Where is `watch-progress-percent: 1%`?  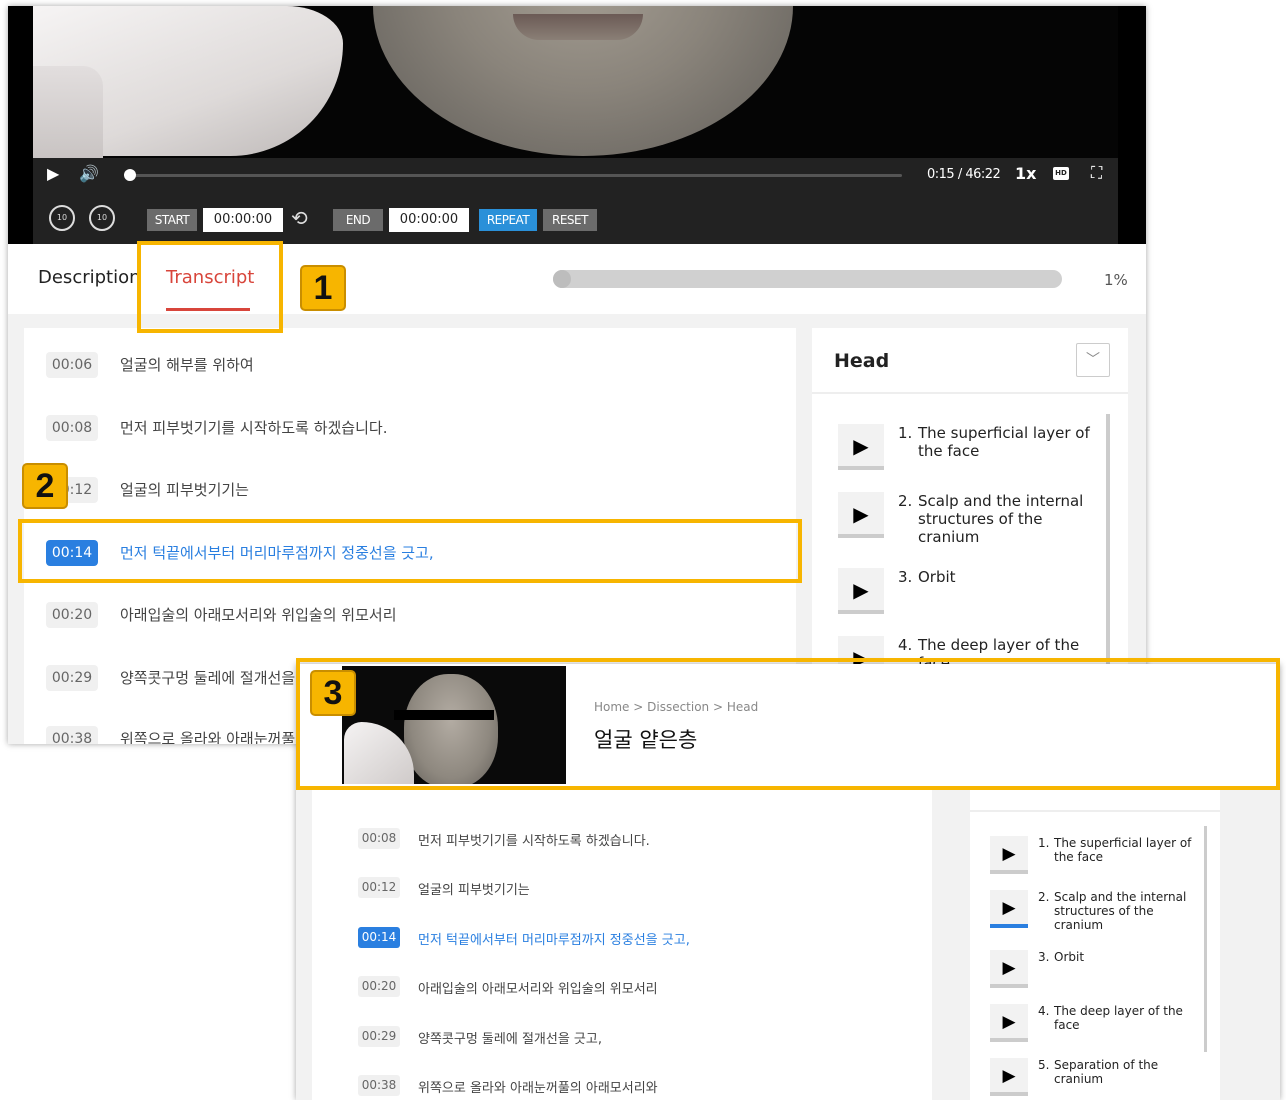
watch-progress-percent: 1% is located at coordinates (1116, 280).